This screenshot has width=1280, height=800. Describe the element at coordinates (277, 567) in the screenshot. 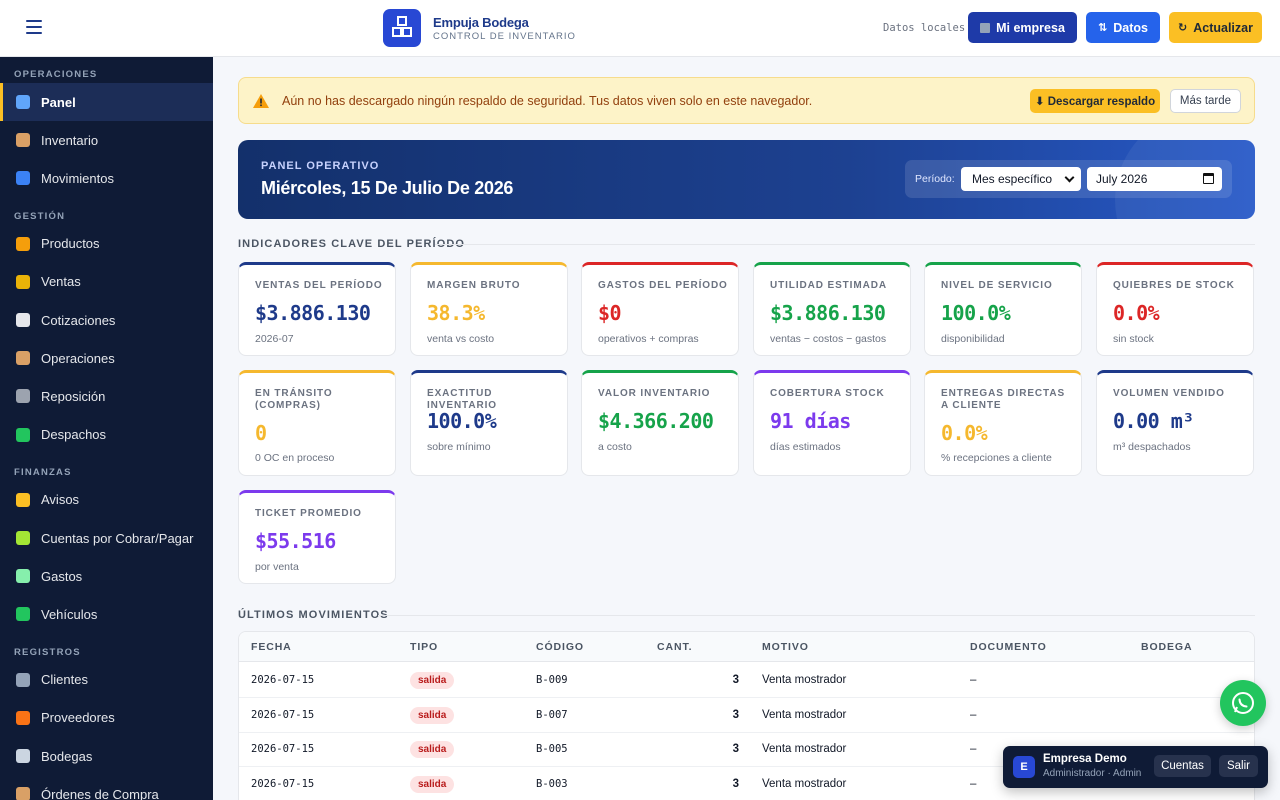

I see `kpi-subtitle: por venta` at that location.